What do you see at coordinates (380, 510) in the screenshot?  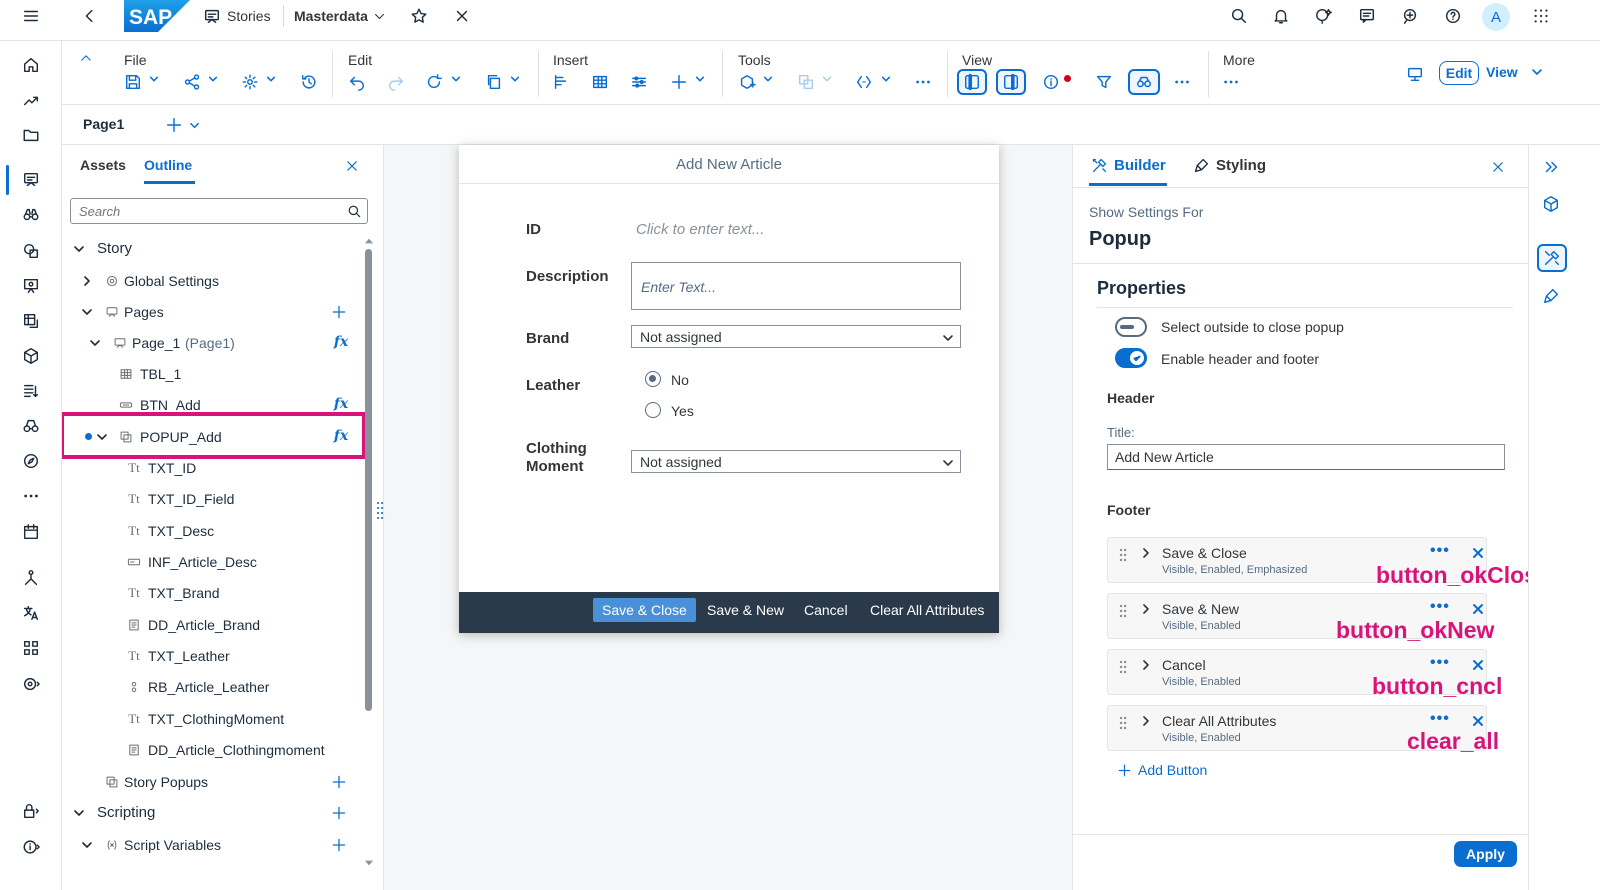 I see `panel-resize-handle-icon` at bounding box center [380, 510].